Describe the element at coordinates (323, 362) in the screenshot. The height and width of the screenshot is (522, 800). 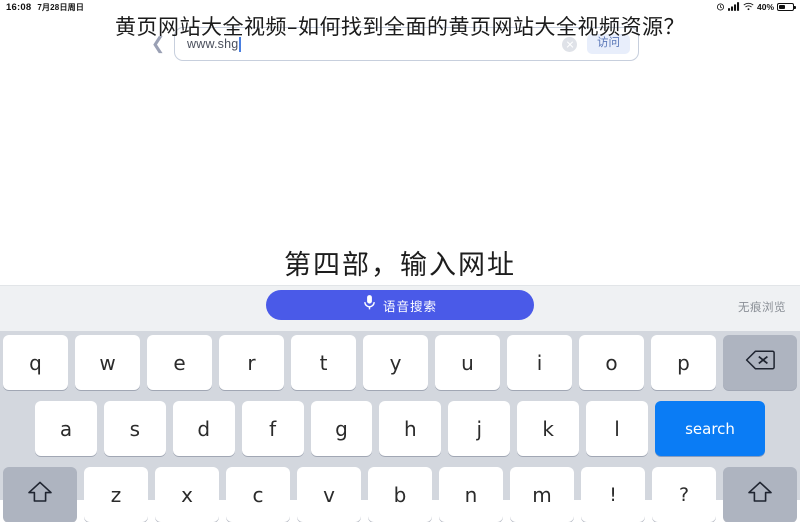
I see `key-t: t` at that location.